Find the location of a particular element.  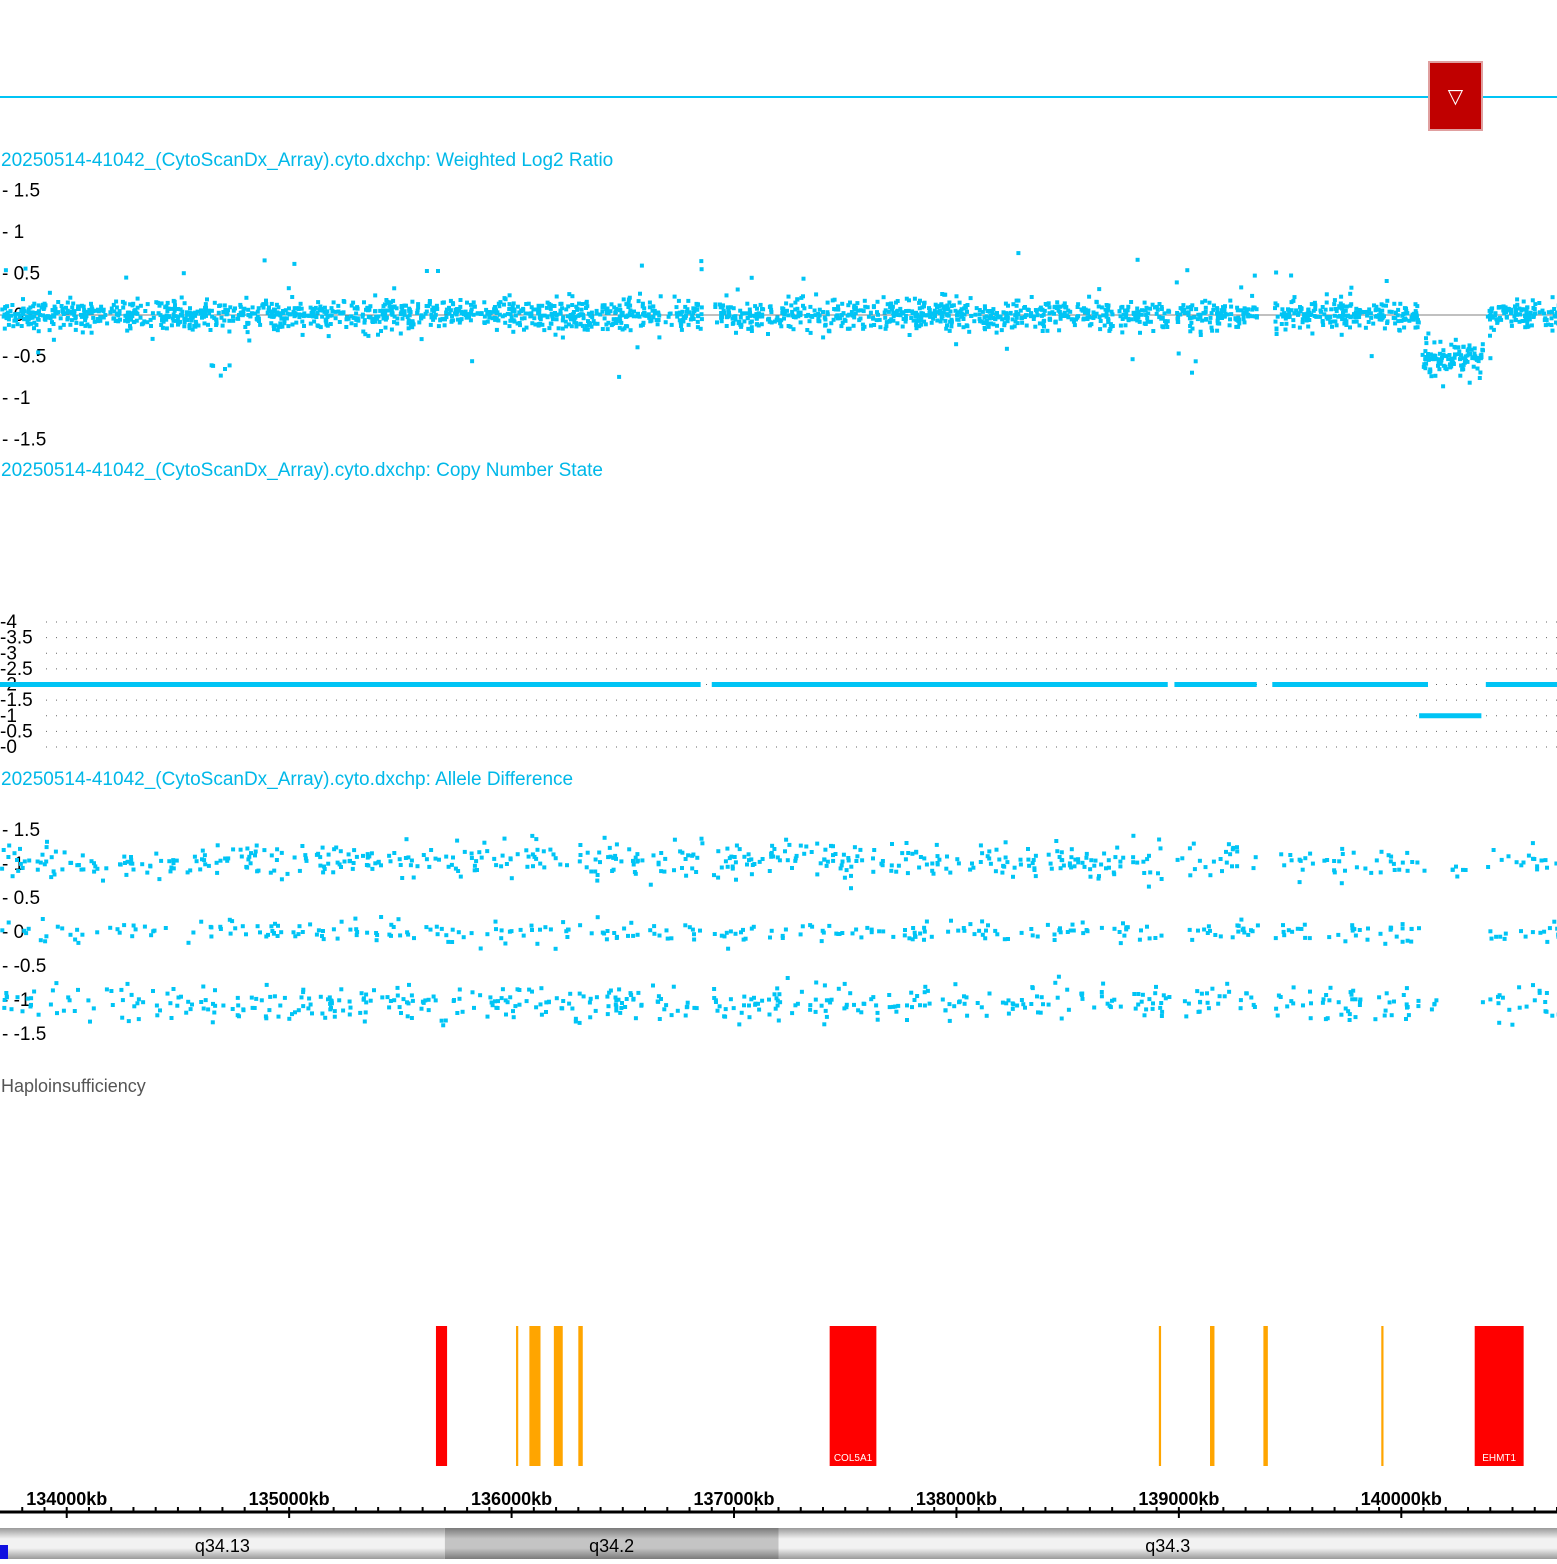

scroll-handle-icon is located at coordinates (4, 1552).